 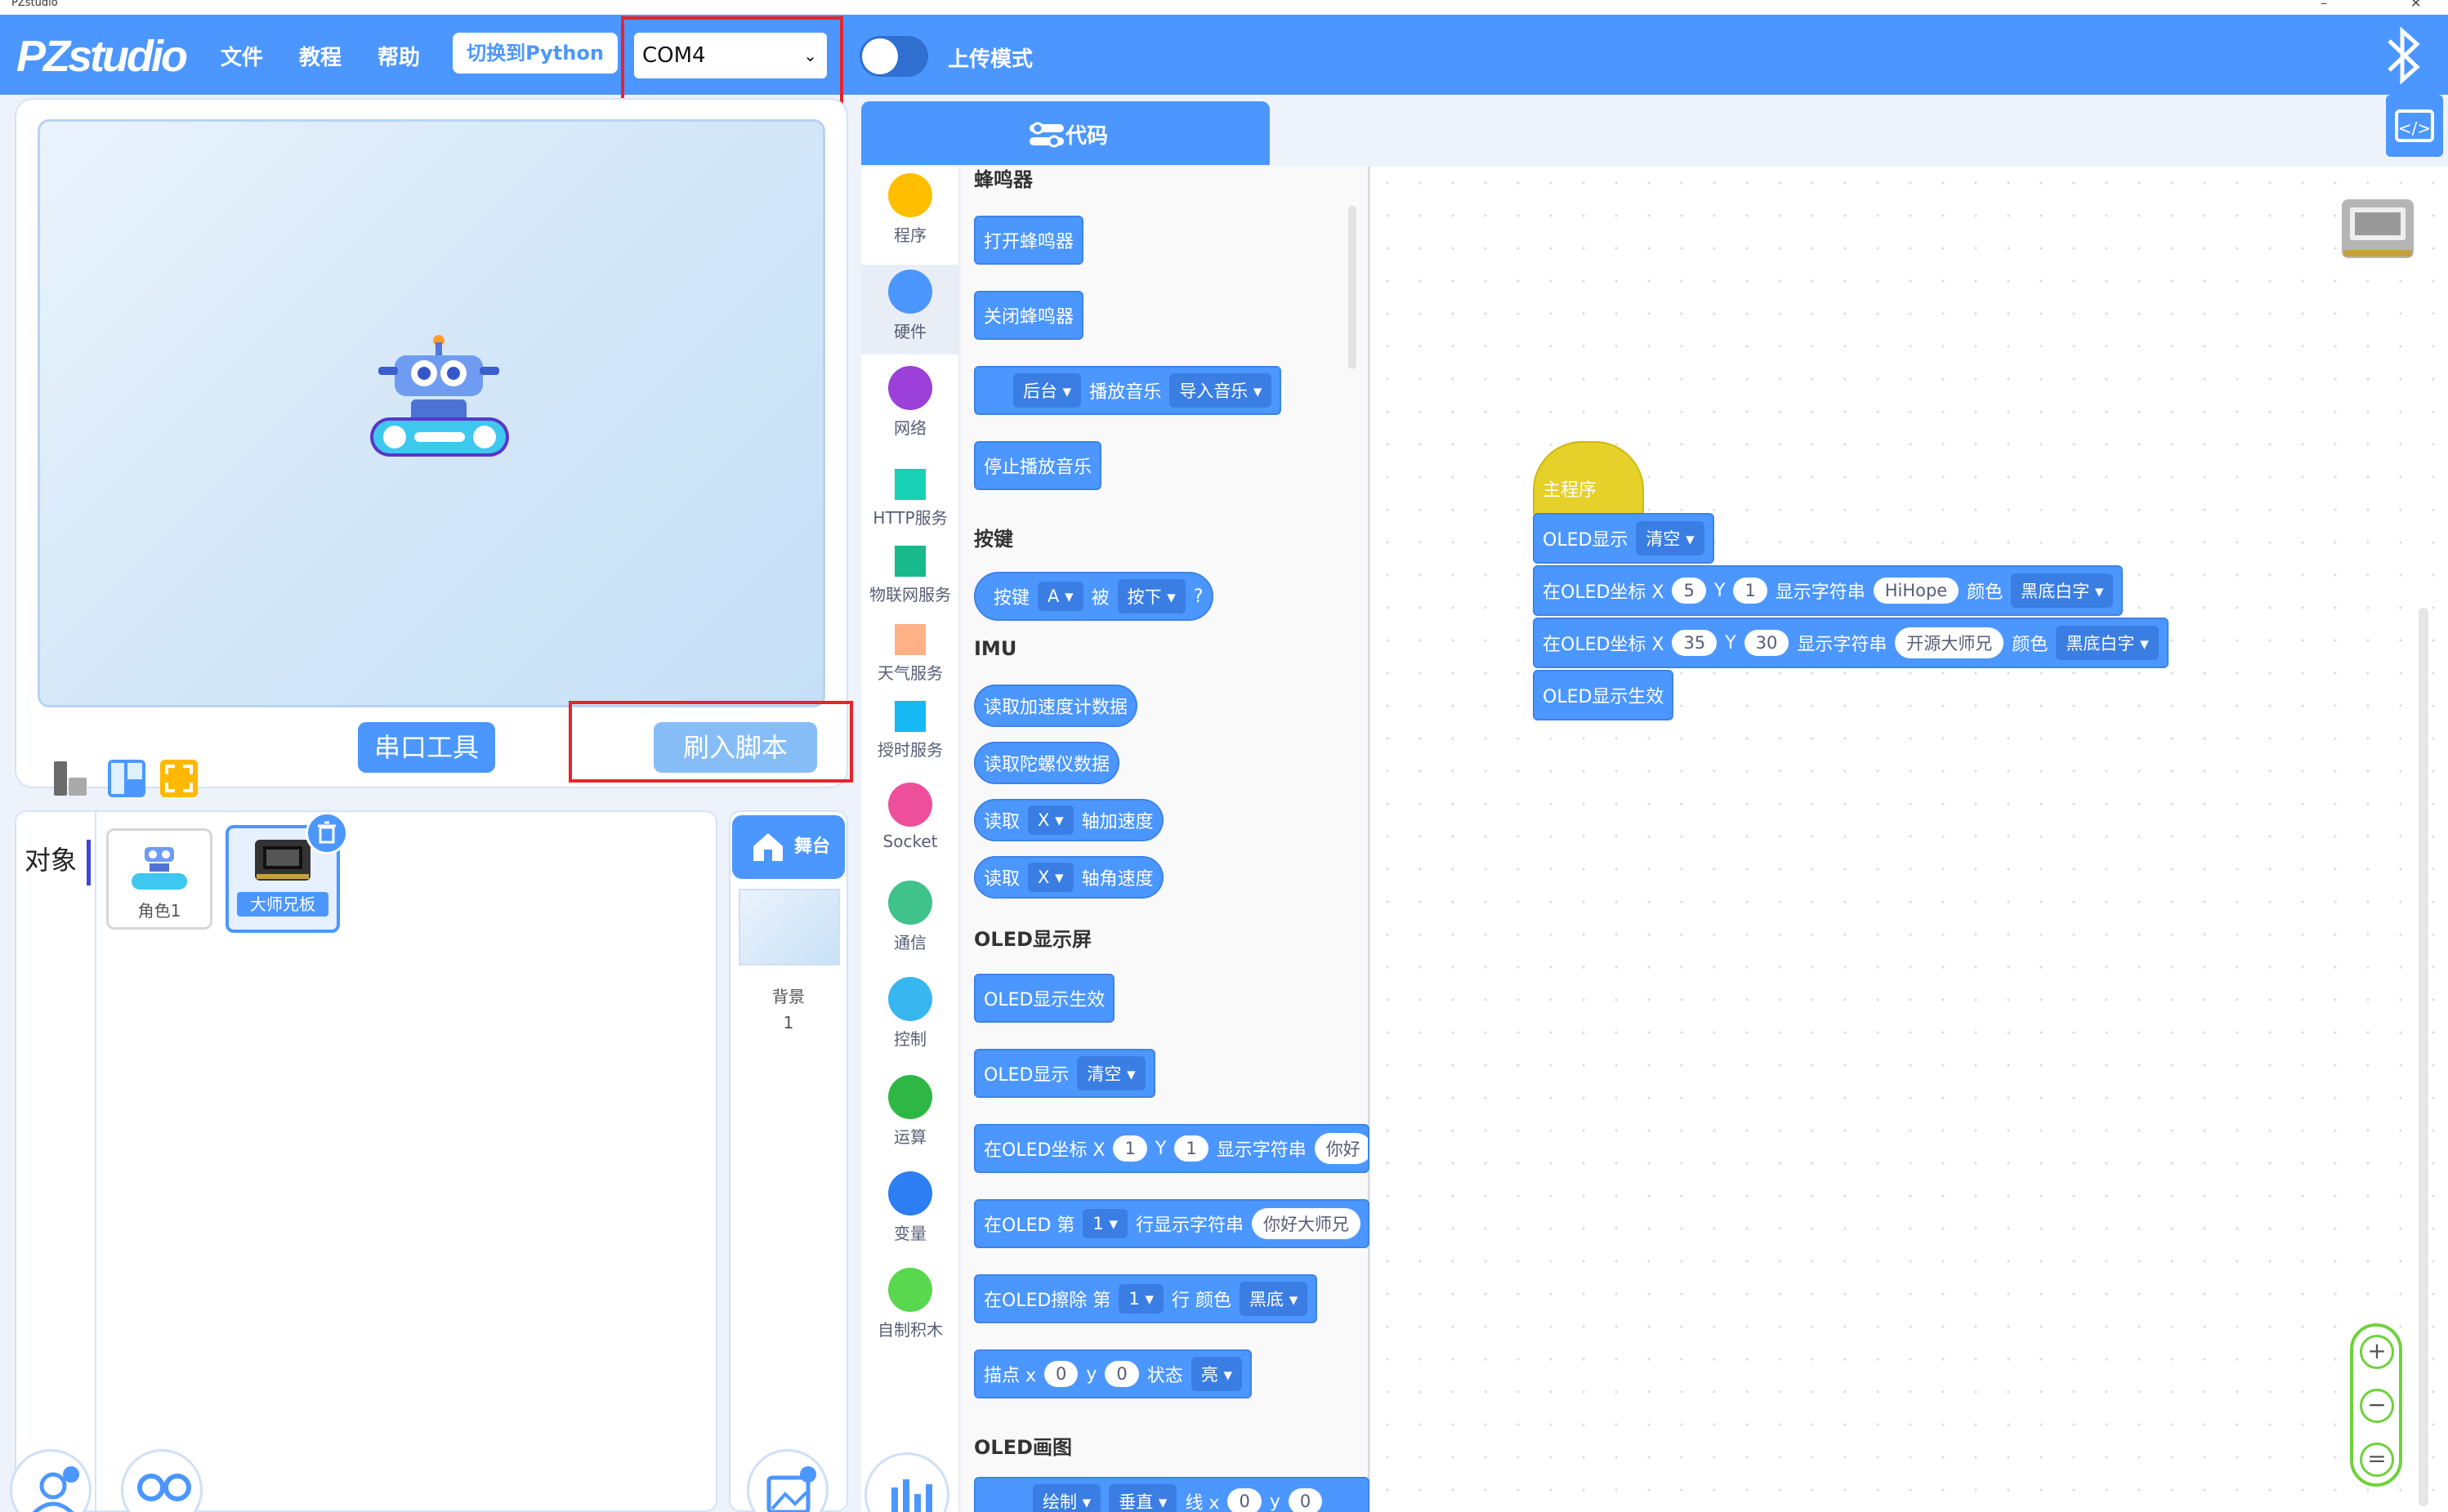 I want to click on zoom-out-button: −, so click(x=2377, y=1406).